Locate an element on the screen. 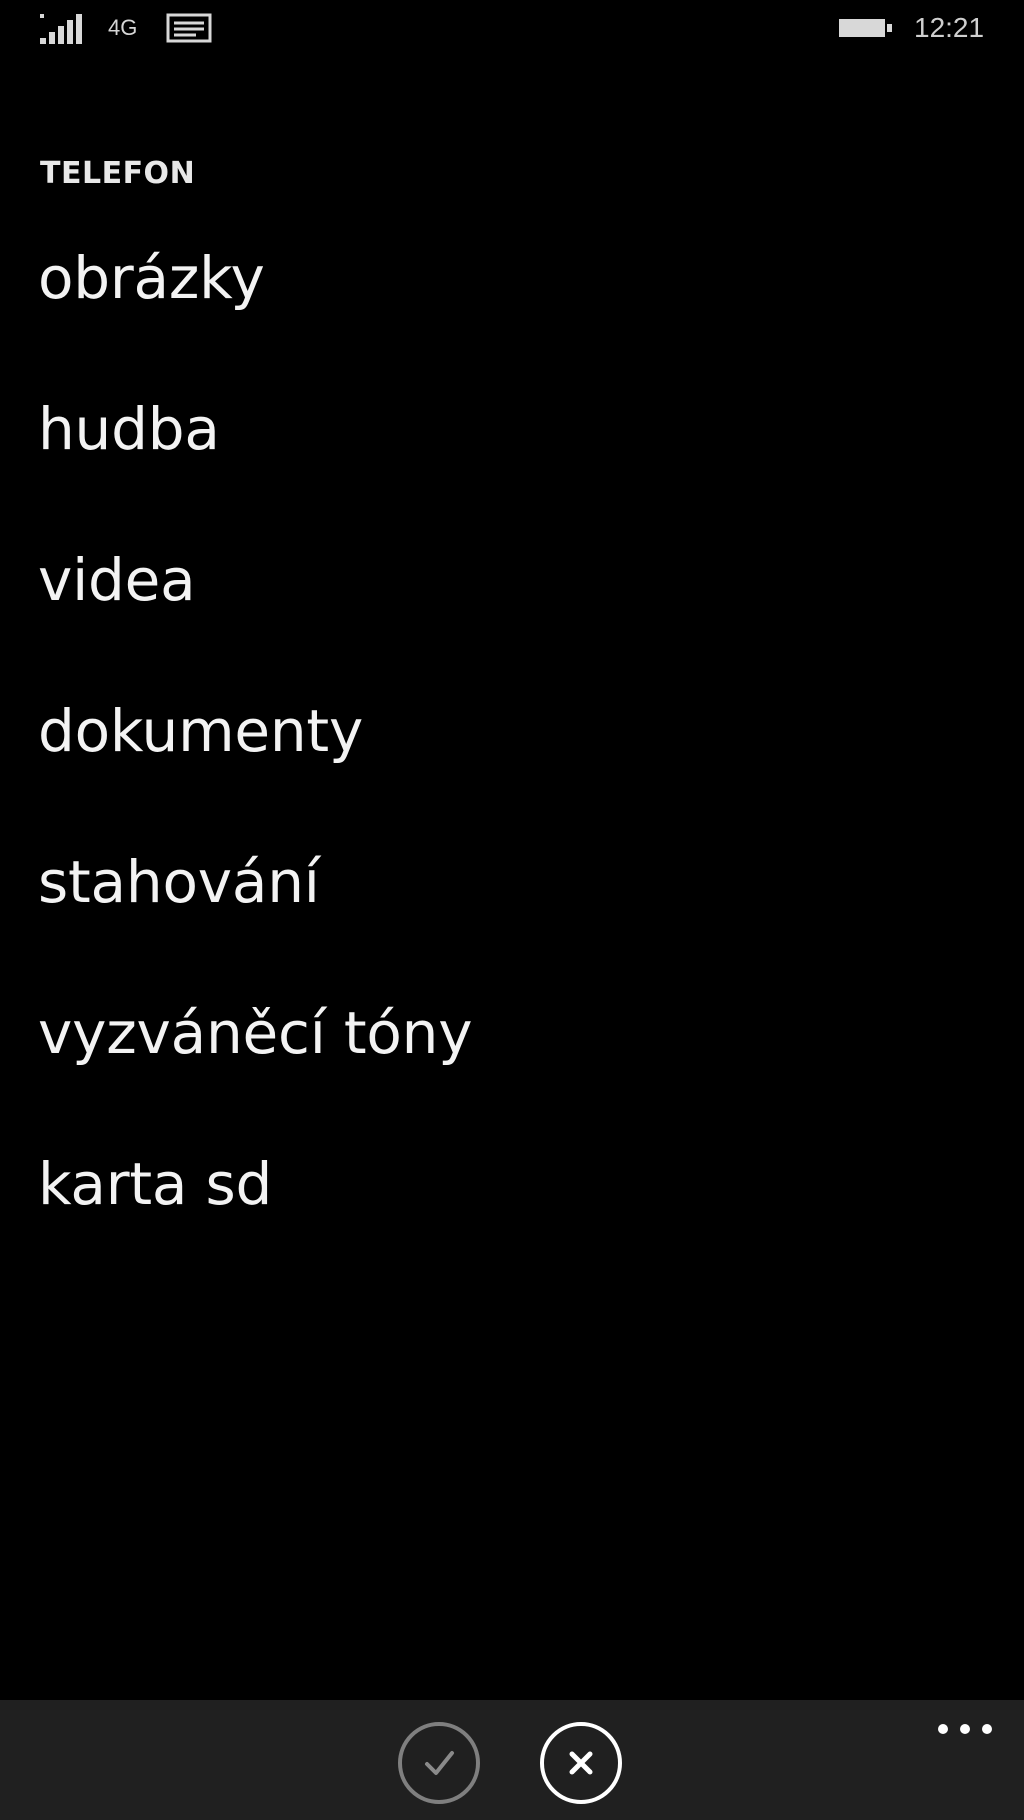 The width and height of the screenshot is (1024, 1820). network-type-label: 4G is located at coordinates (123, 27).